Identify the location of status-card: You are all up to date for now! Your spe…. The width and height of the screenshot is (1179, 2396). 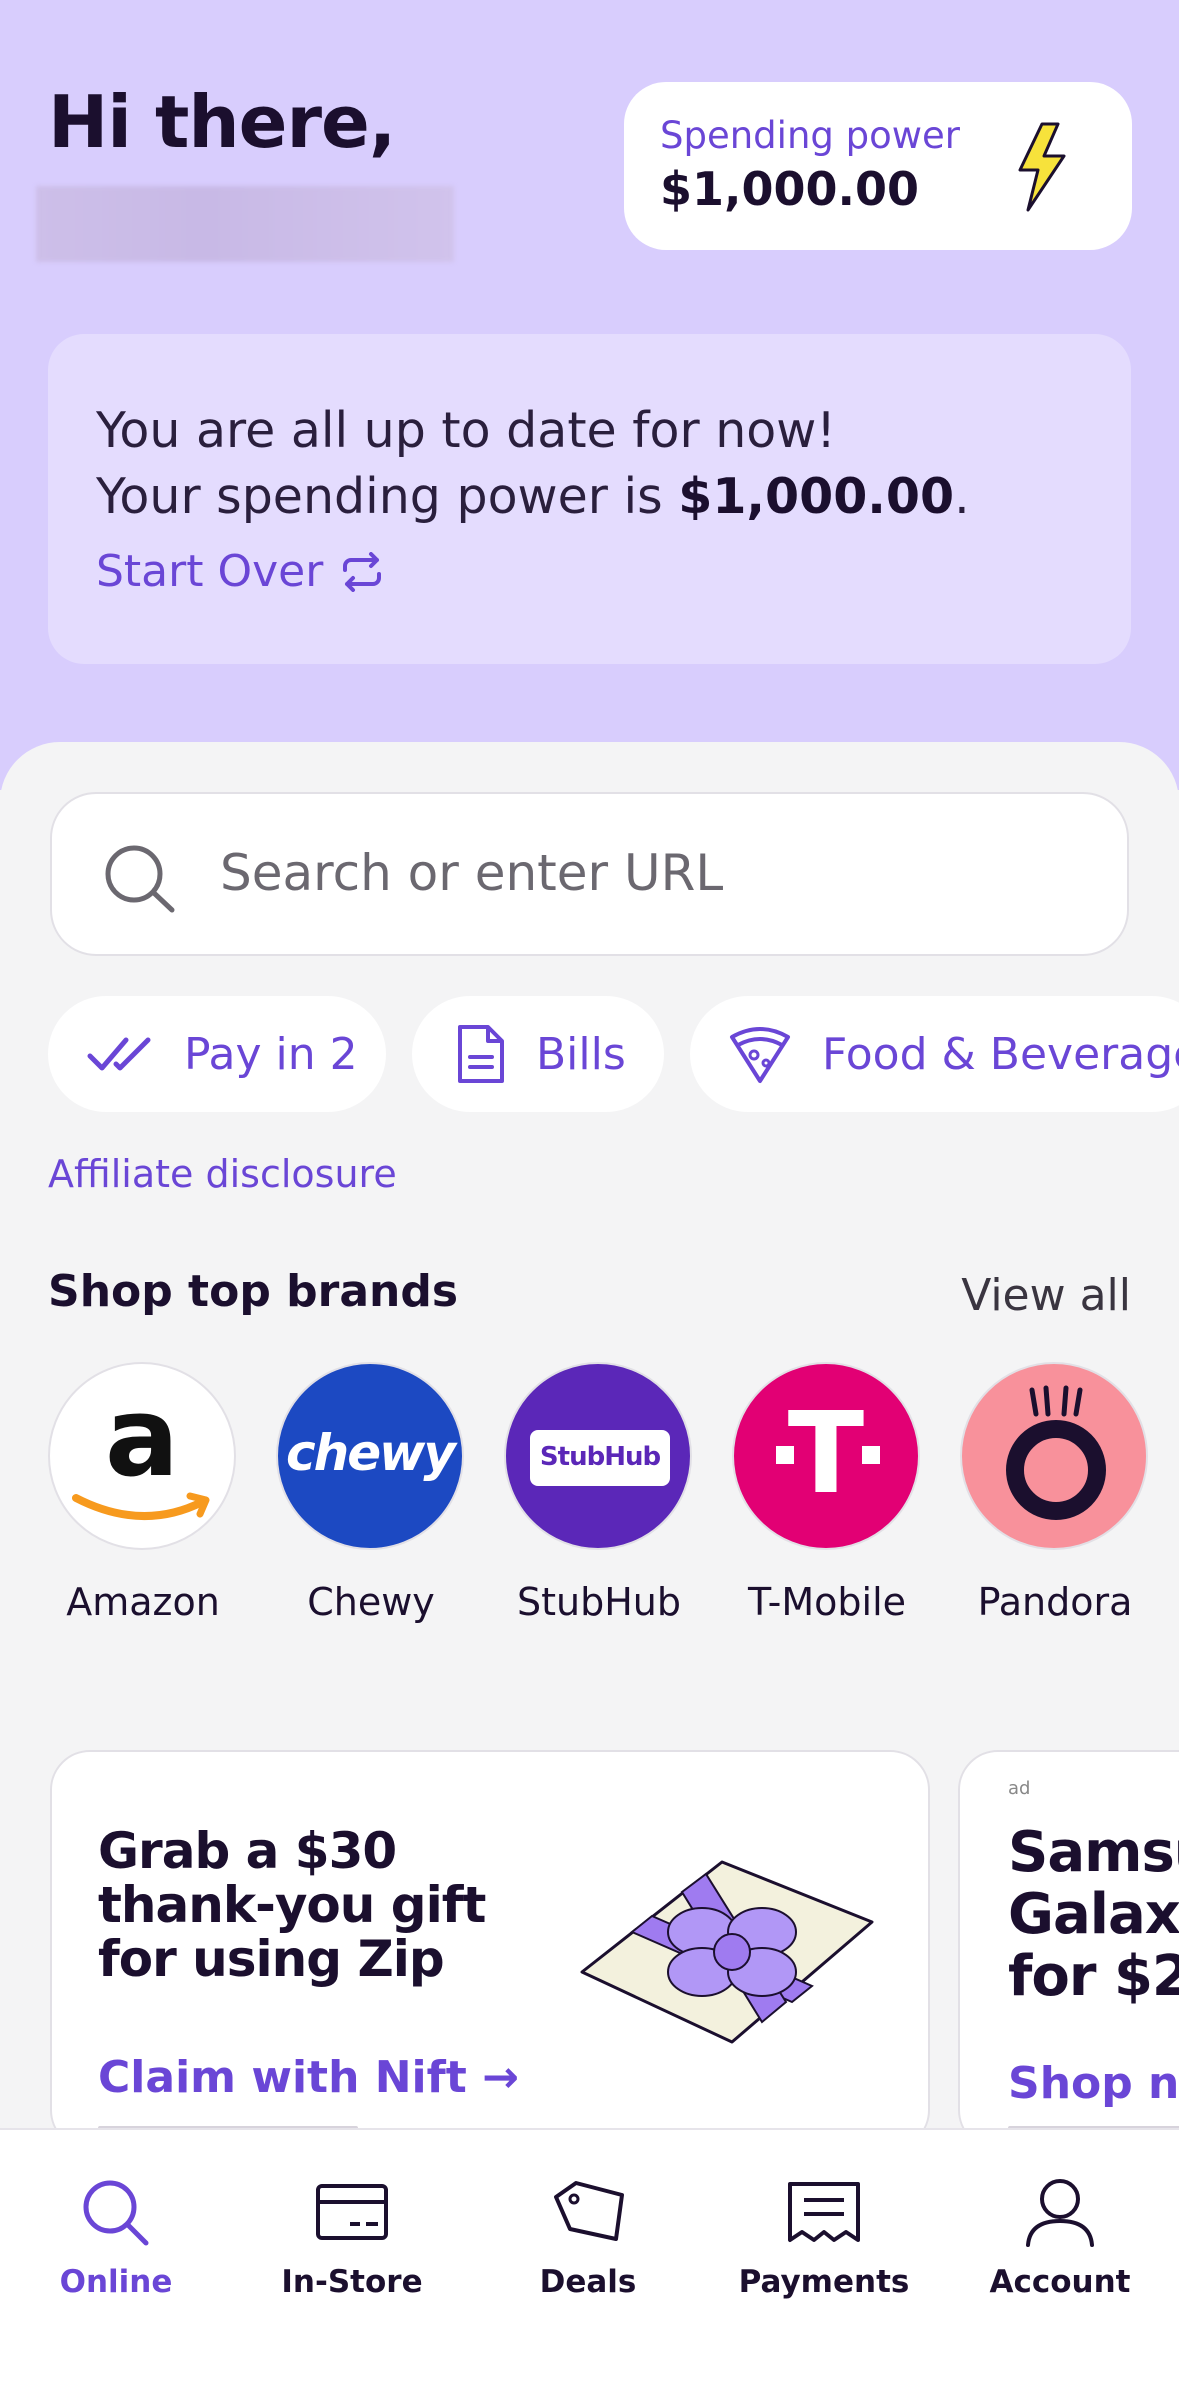
(589, 499).